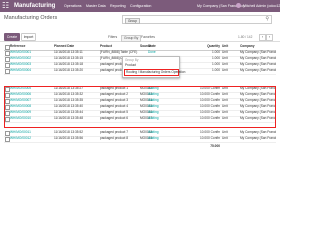 This screenshot has height=240, width=320. I want to click on table-footer: 75.000, so click(140, 147).